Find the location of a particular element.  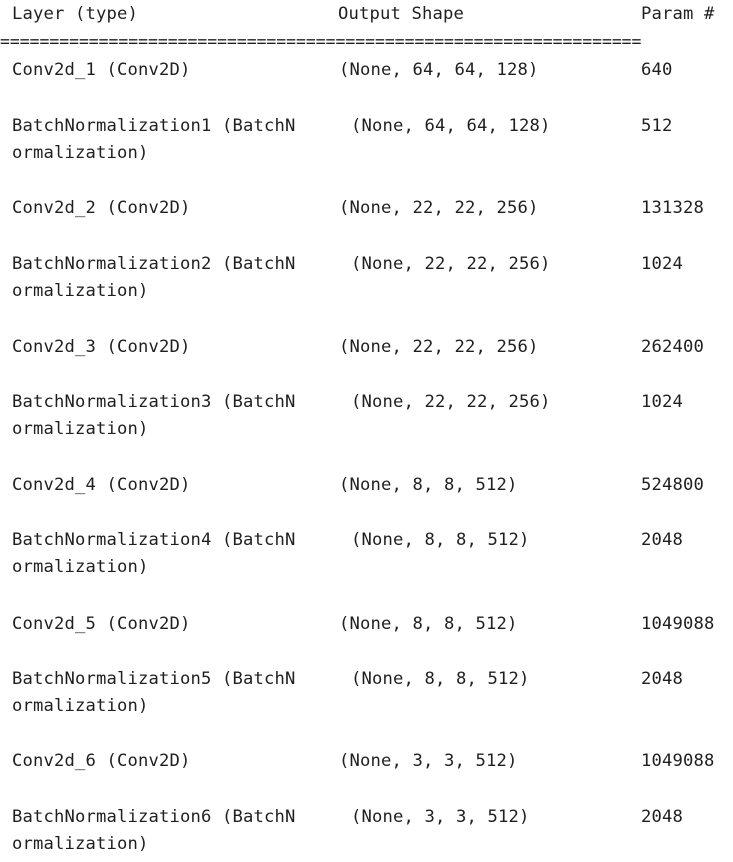

layer-name: BatchNormalization4 (BatchN is located at coordinates (154, 540).